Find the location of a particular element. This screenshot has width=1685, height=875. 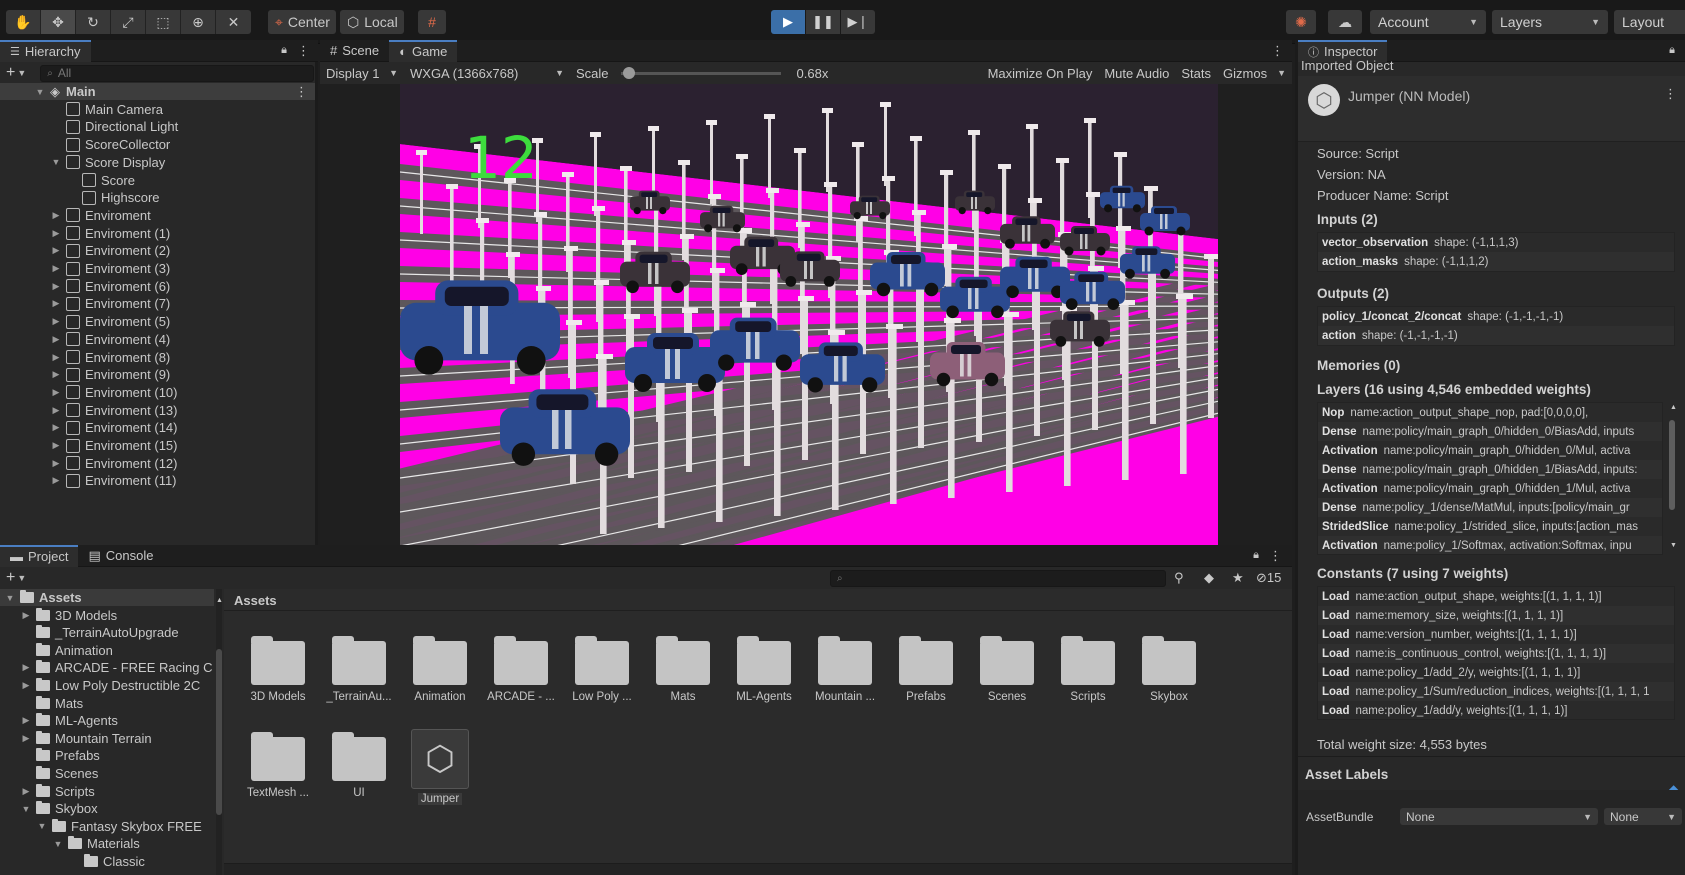

asset-item: Skybox is located at coordinates (1169, 668).